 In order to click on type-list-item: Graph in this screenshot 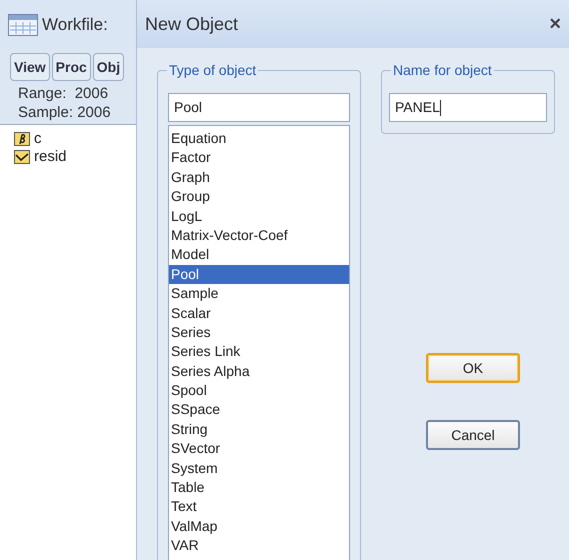, I will do `click(259, 178)`.